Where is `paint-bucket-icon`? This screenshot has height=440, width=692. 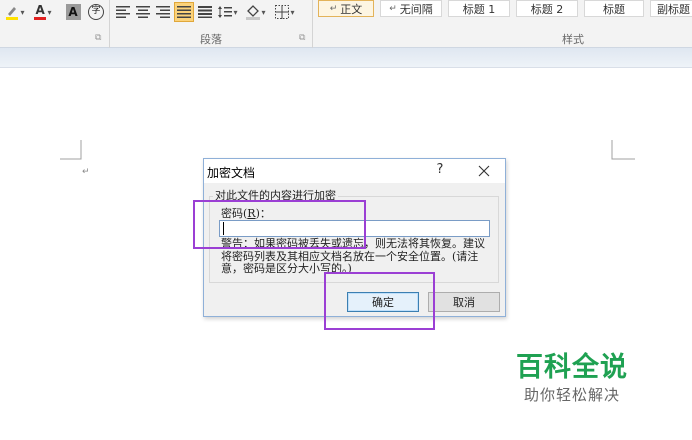
paint-bucket-icon is located at coordinates (253, 12).